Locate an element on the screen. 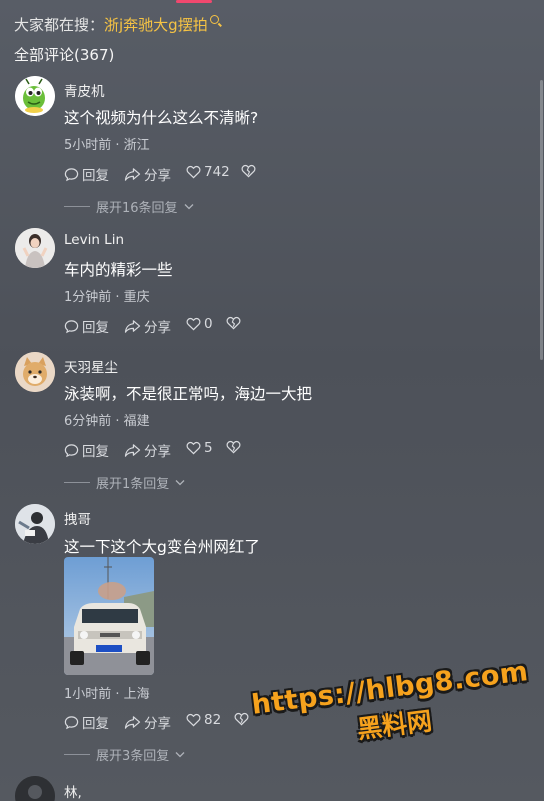  comment-author: 拽哥 is located at coordinates (77, 518).